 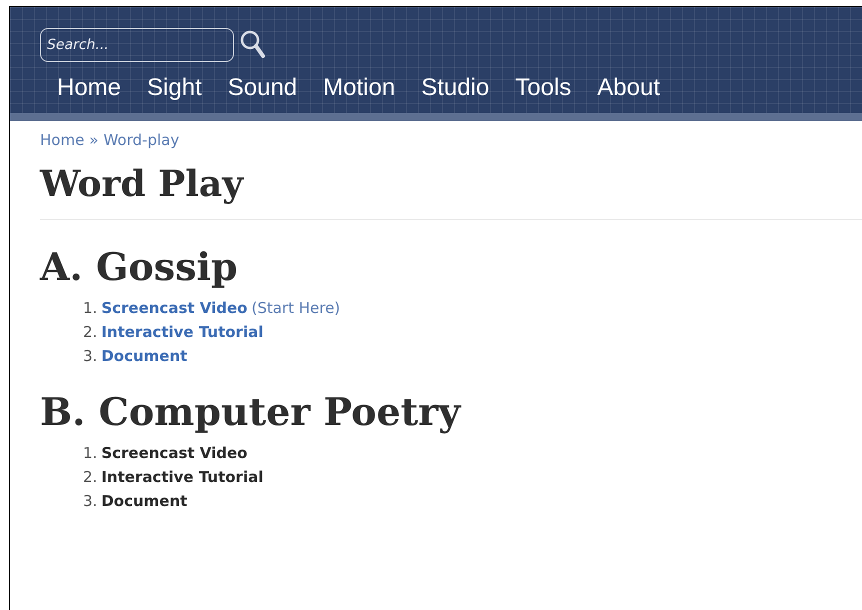 What do you see at coordinates (262, 88) in the screenshot?
I see `nav-link: Sound` at bounding box center [262, 88].